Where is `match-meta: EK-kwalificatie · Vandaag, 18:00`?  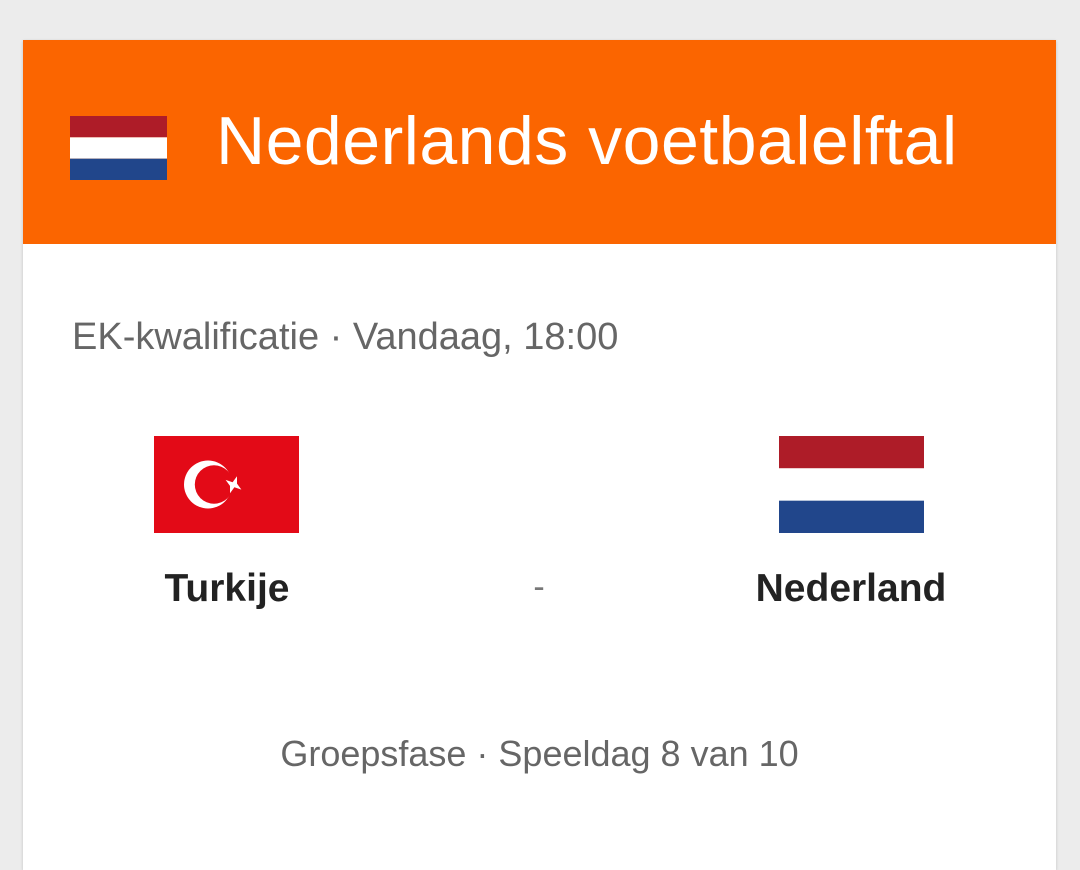 match-meta: EK-kwalificatie · Vandaag, 18:00 is located at coordinates (345, 337).